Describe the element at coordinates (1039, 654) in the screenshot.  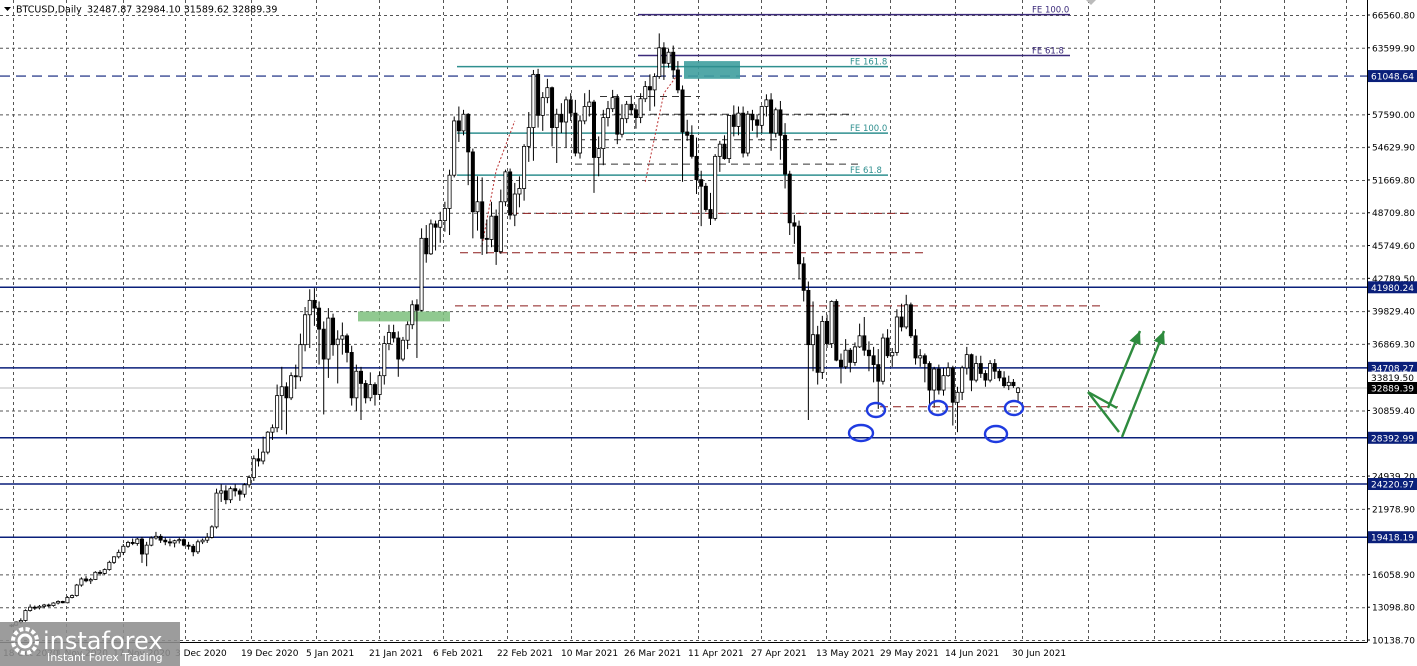
I see `time-tick-label: 30 Jun 2021` at that location.